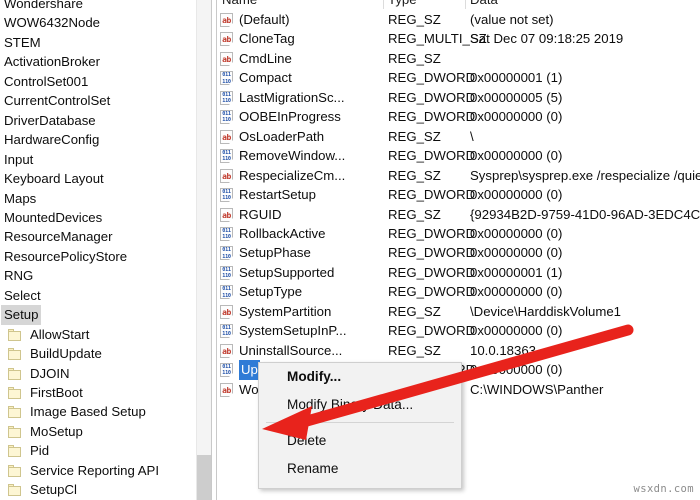 Image resolution: width=700 pixels, height=500 pixels. What do you see at coordinates (53, 217) in the screenshot?
I see `tree-item-label: MountedDevices` at bounding box center [53, 217].